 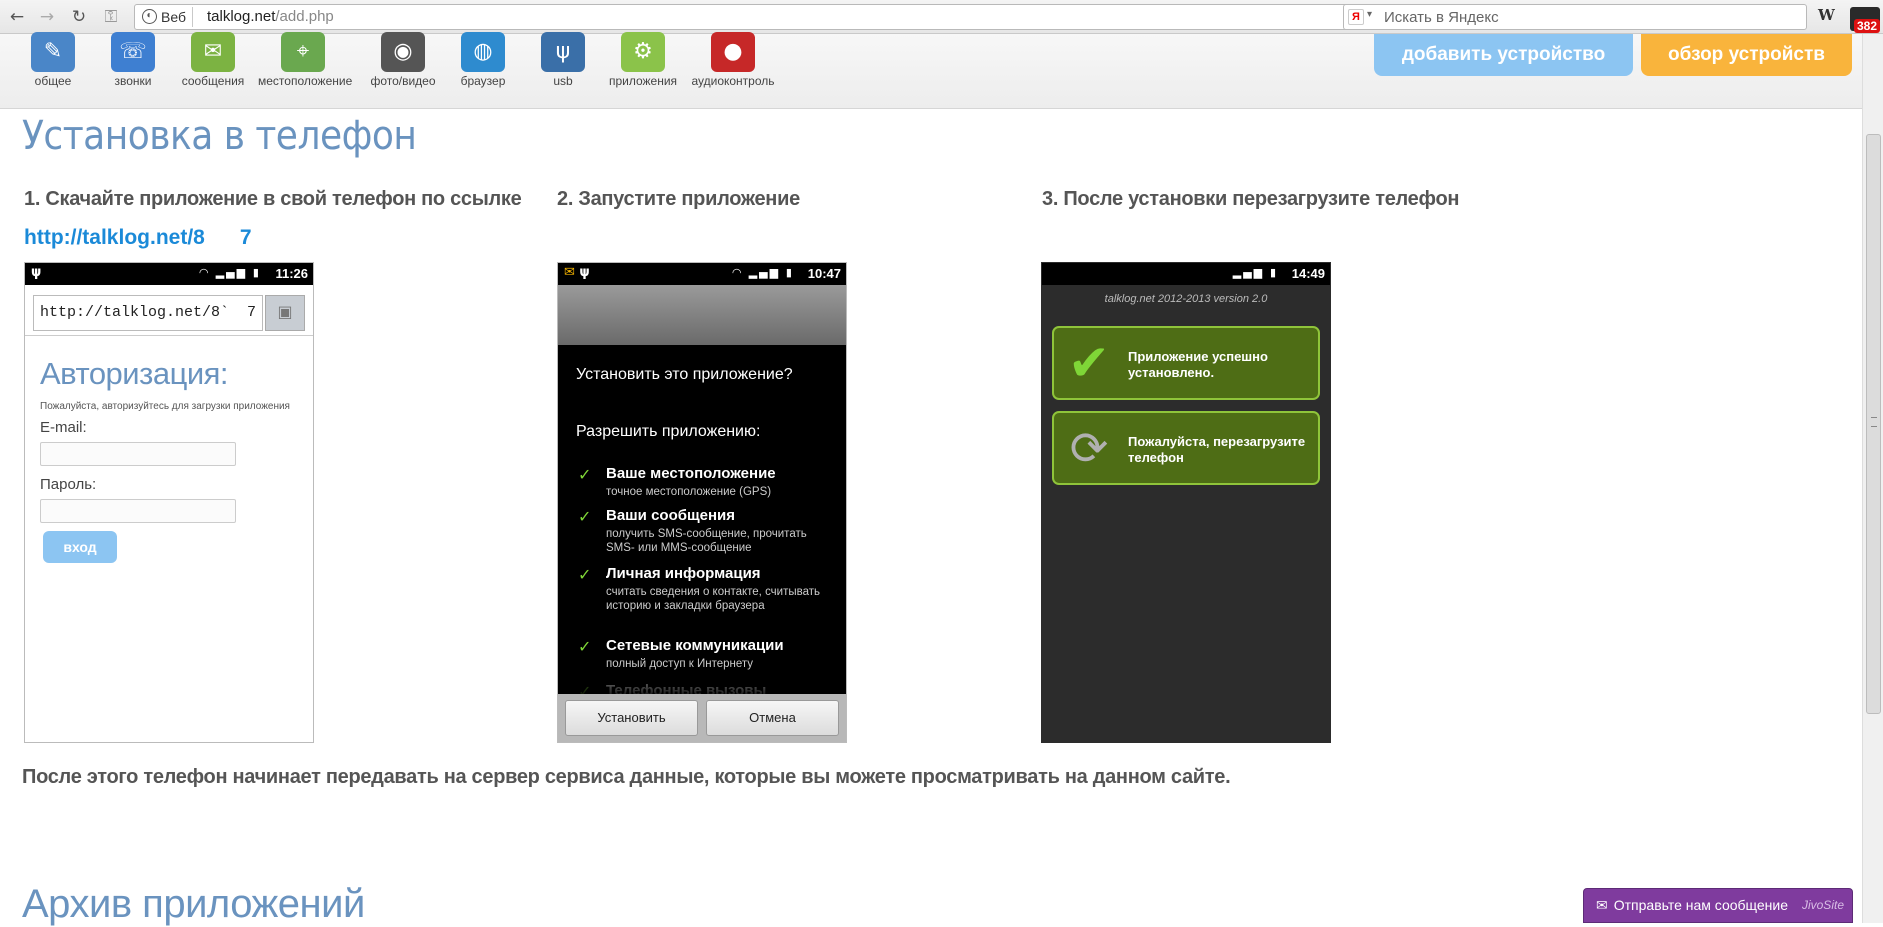 What do you see at coordinates (1356, 17) in the screenshot?
I see `yandex-icon: Я` at bounding box center [1356, 17].